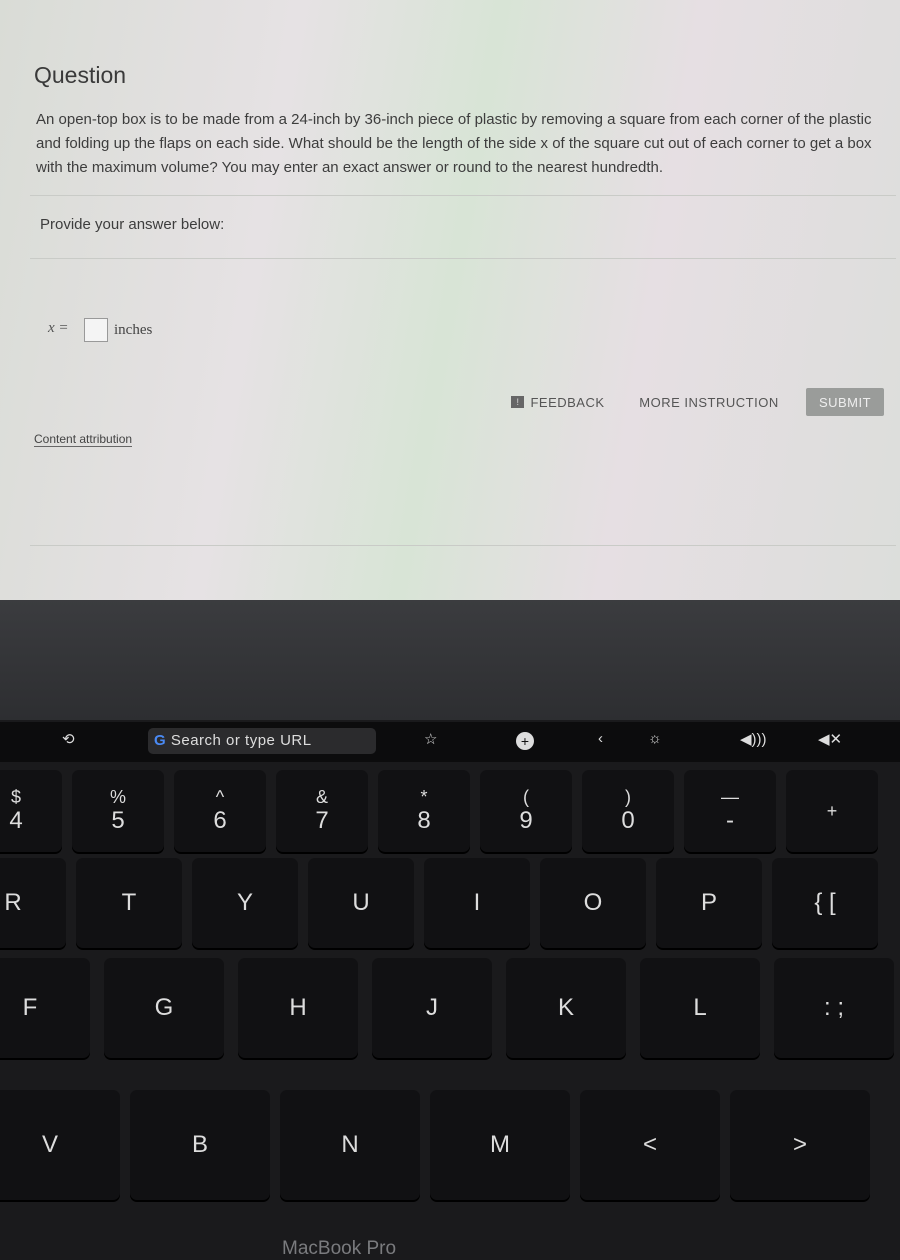 This screenshot has width=900, height=1260. Describe the element at coordinates (118, 820) in the screenshot. I see `key-label: 5` at that location.